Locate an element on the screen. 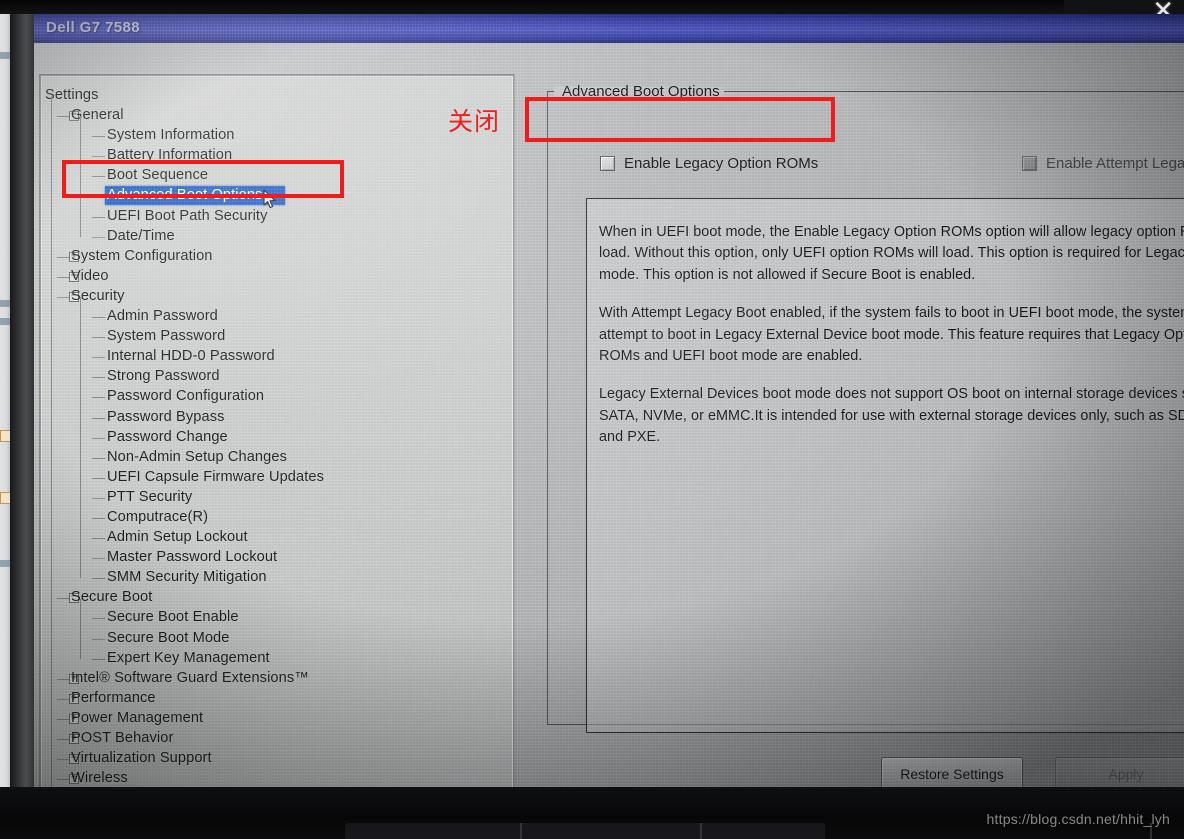 The width and height of the screenshot is (1184, 839). tree-item-system-information: System Information is located at coordinates (275, 136).